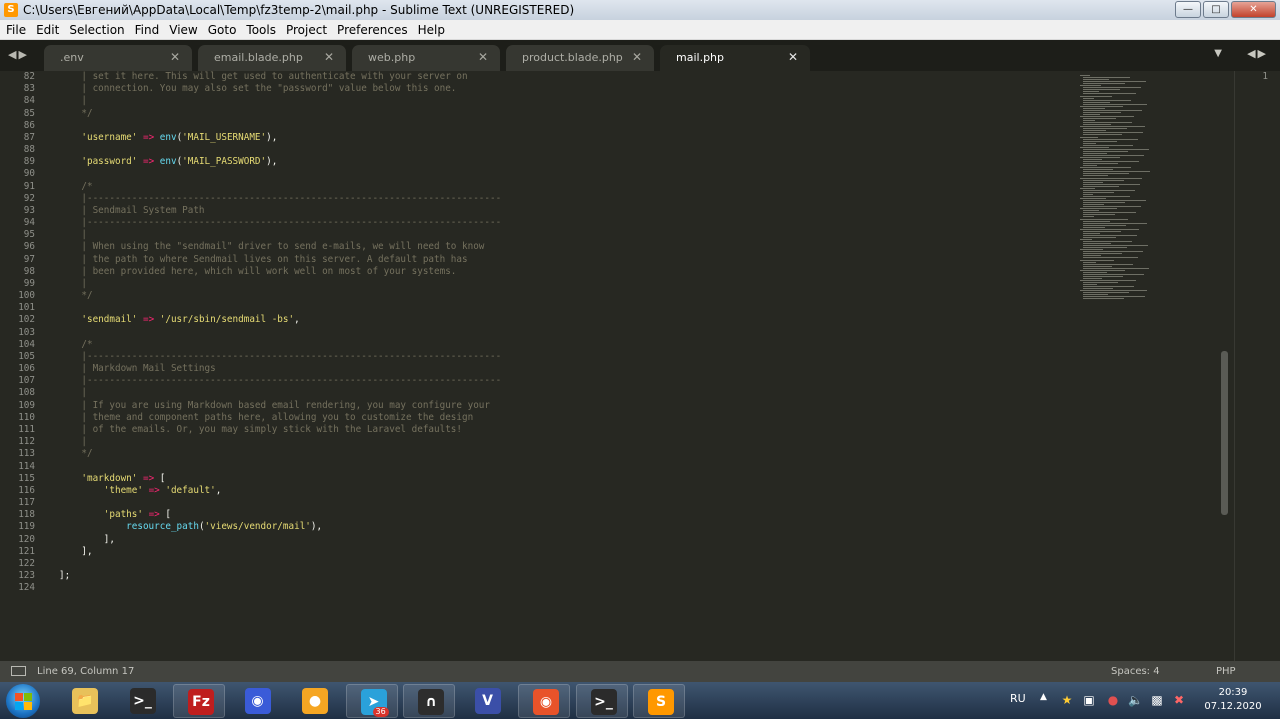  Describe the element at coordinates (306, 30) in the screenshot. I see `menu-project: Project` at that location.